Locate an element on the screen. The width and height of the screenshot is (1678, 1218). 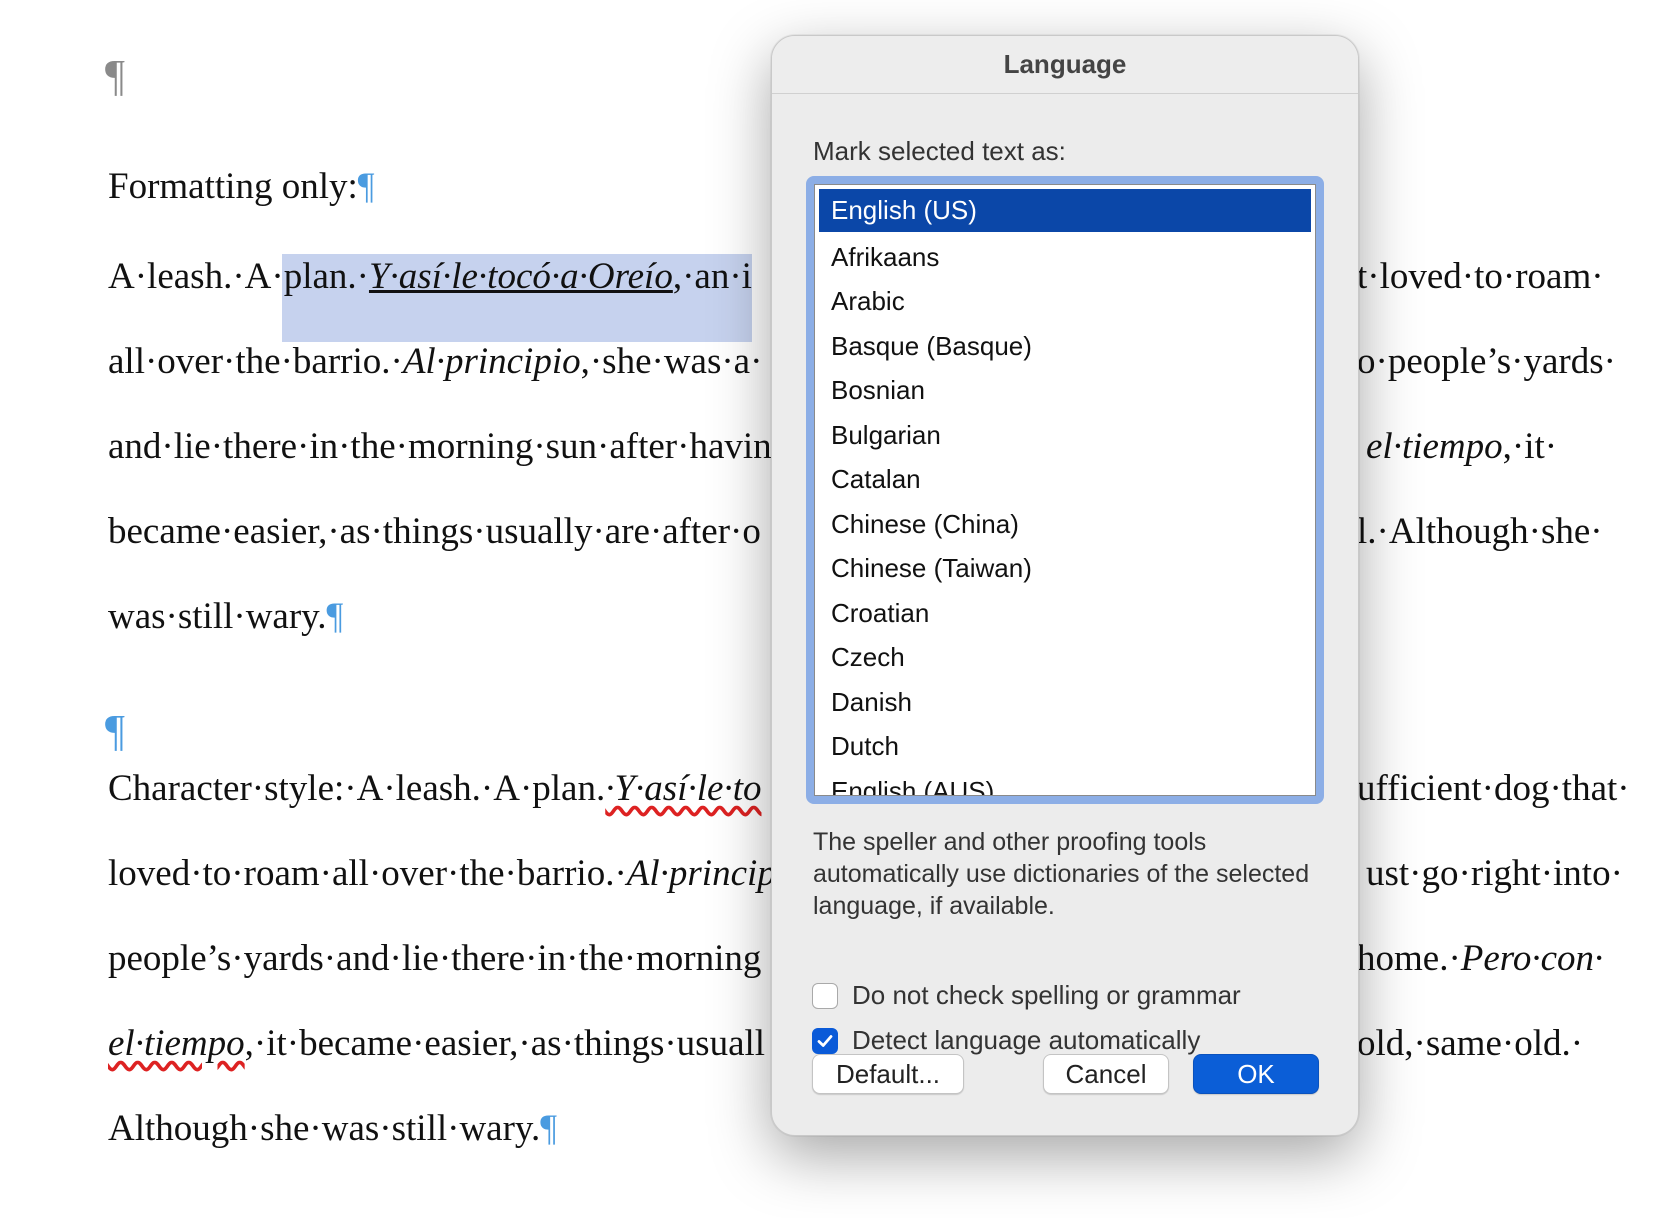
para2-line3-right: home.·Pero·con· is located at coordinates (1480, 958).